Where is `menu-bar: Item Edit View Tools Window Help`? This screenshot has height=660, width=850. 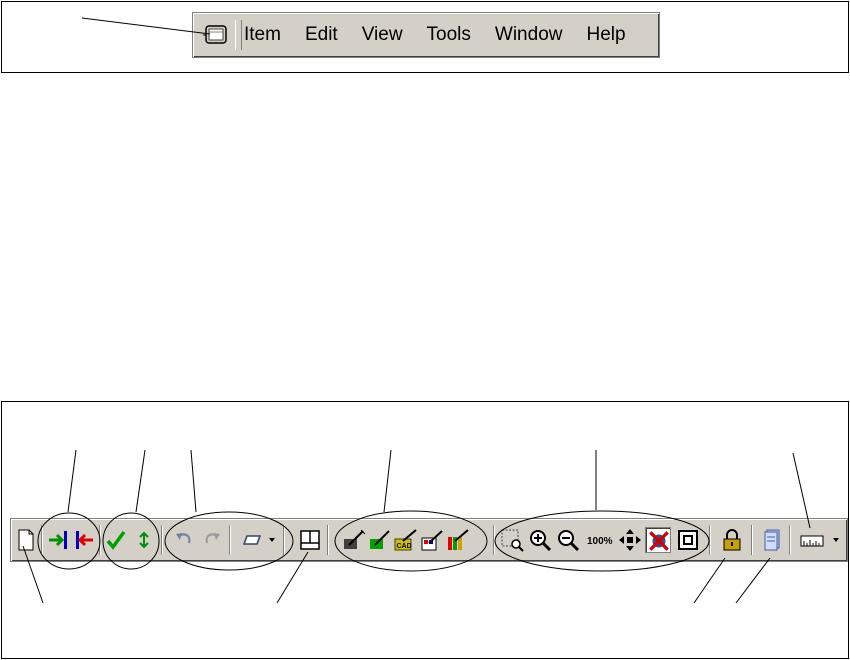 menu-bar: Item Edit View Tools Window Help is located at coordinates (426, 35).